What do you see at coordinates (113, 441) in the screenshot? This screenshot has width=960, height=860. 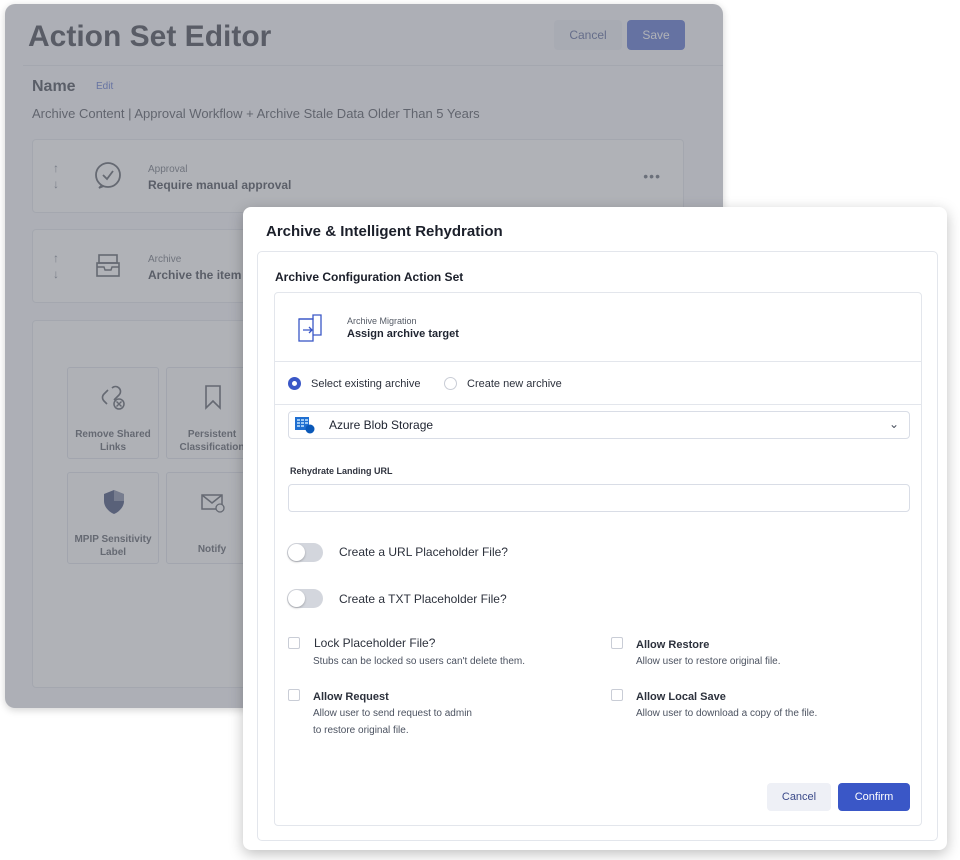 I see `tile-label: Remove Shared Links` at bounding box center [113, 441].